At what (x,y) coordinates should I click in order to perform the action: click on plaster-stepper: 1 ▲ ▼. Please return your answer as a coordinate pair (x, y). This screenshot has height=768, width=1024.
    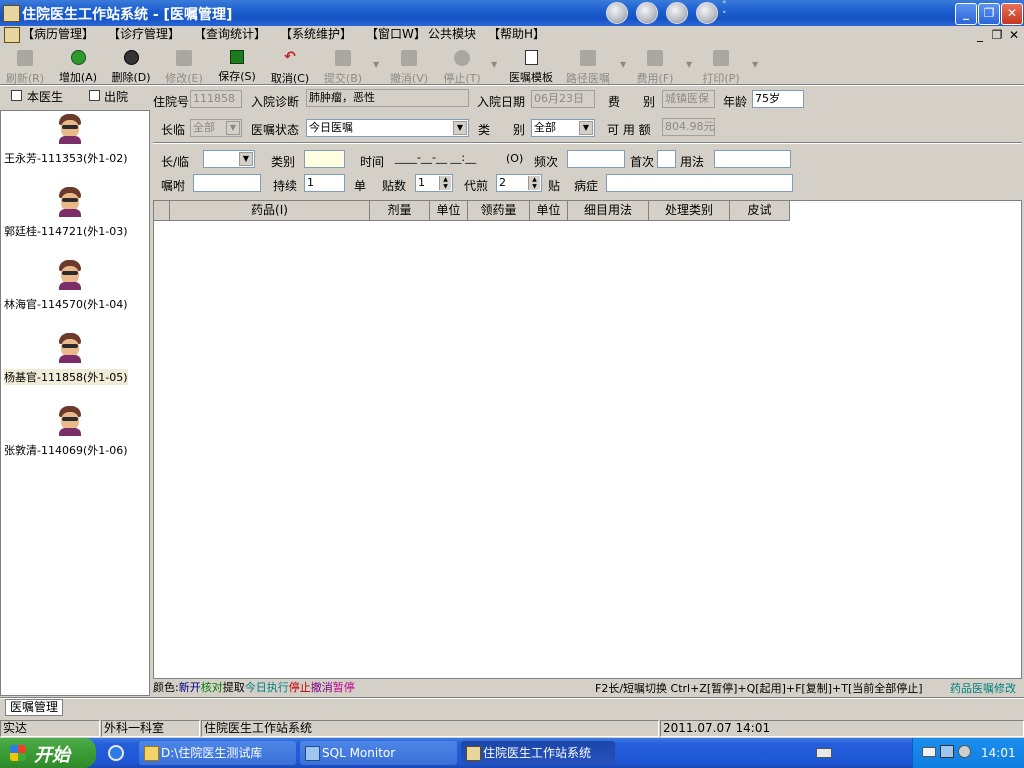
    Looking at the image, I should click on (434, 183).